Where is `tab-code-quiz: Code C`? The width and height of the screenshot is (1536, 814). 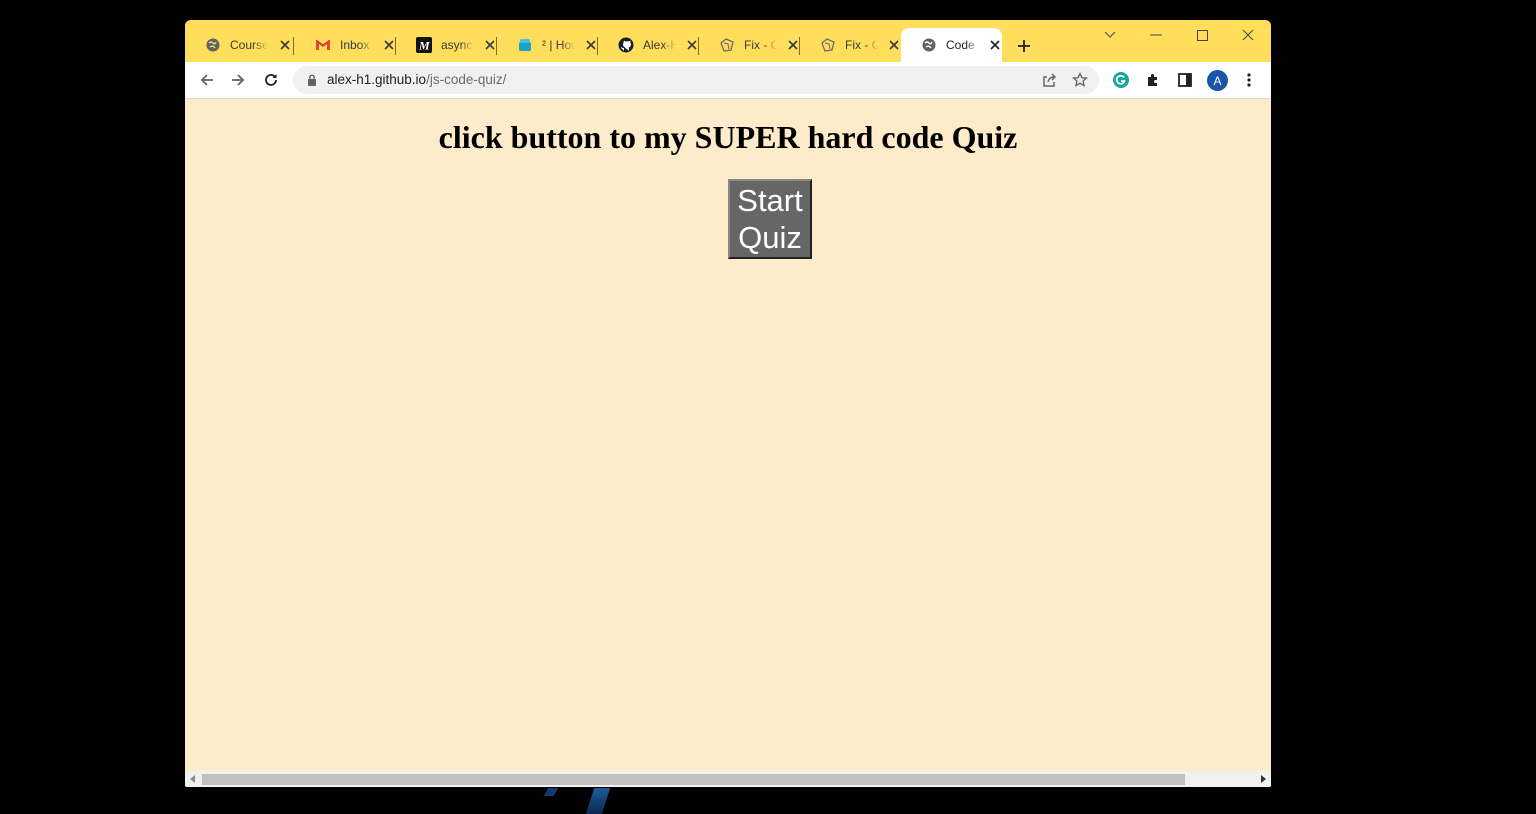 tab-code-quiz: Code C is located at coordinates (951, 45).